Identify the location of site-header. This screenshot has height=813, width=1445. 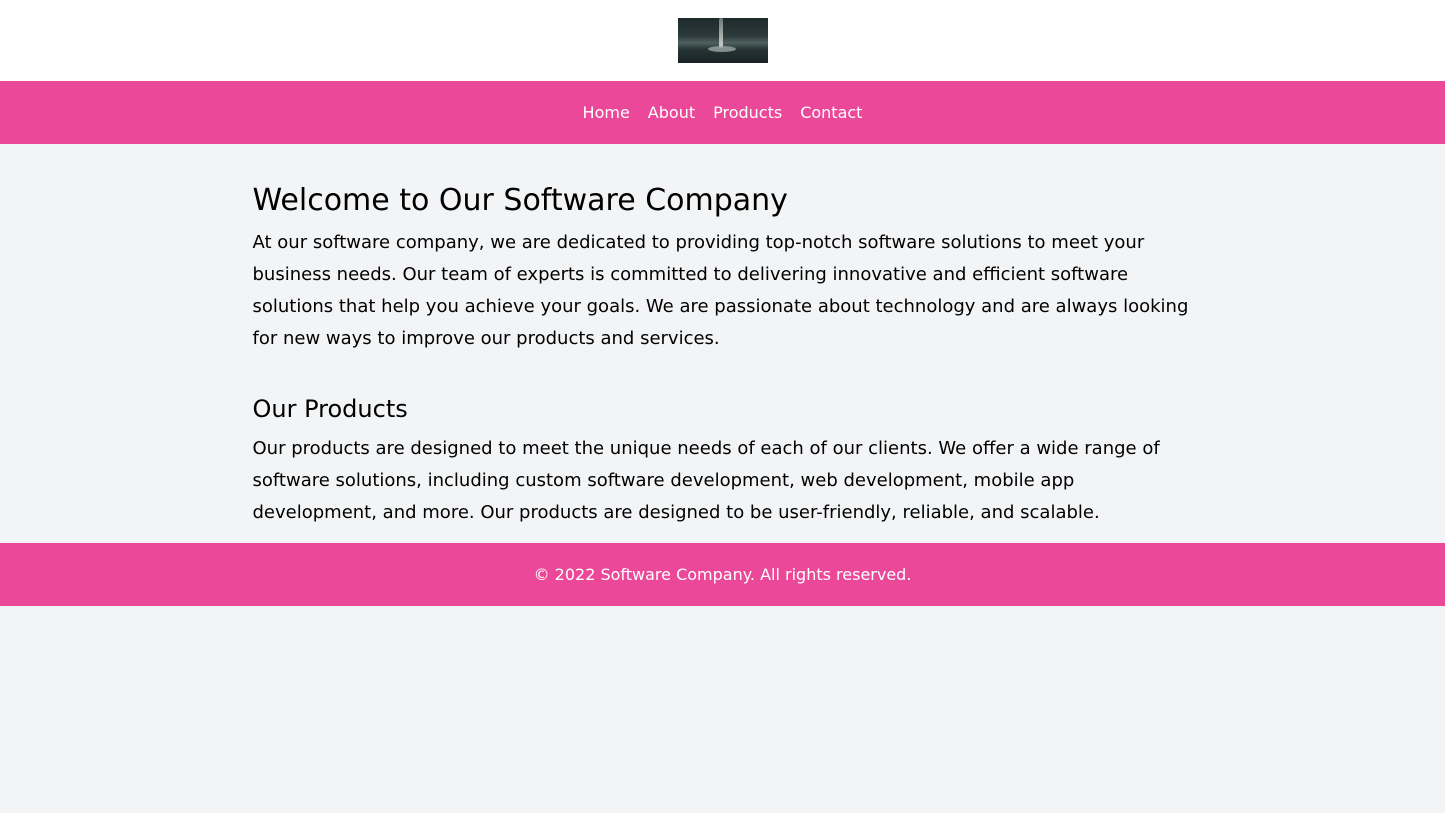
(722, 40).